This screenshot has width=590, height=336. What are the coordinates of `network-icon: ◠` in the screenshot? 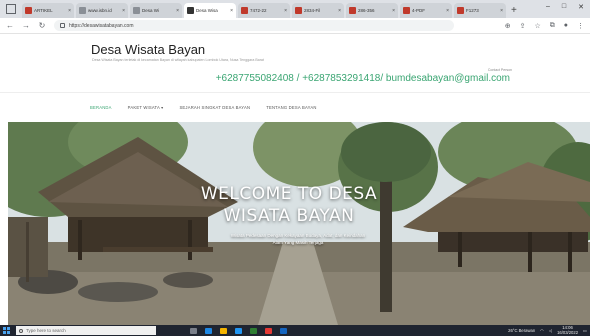 It's located at (542, 330).